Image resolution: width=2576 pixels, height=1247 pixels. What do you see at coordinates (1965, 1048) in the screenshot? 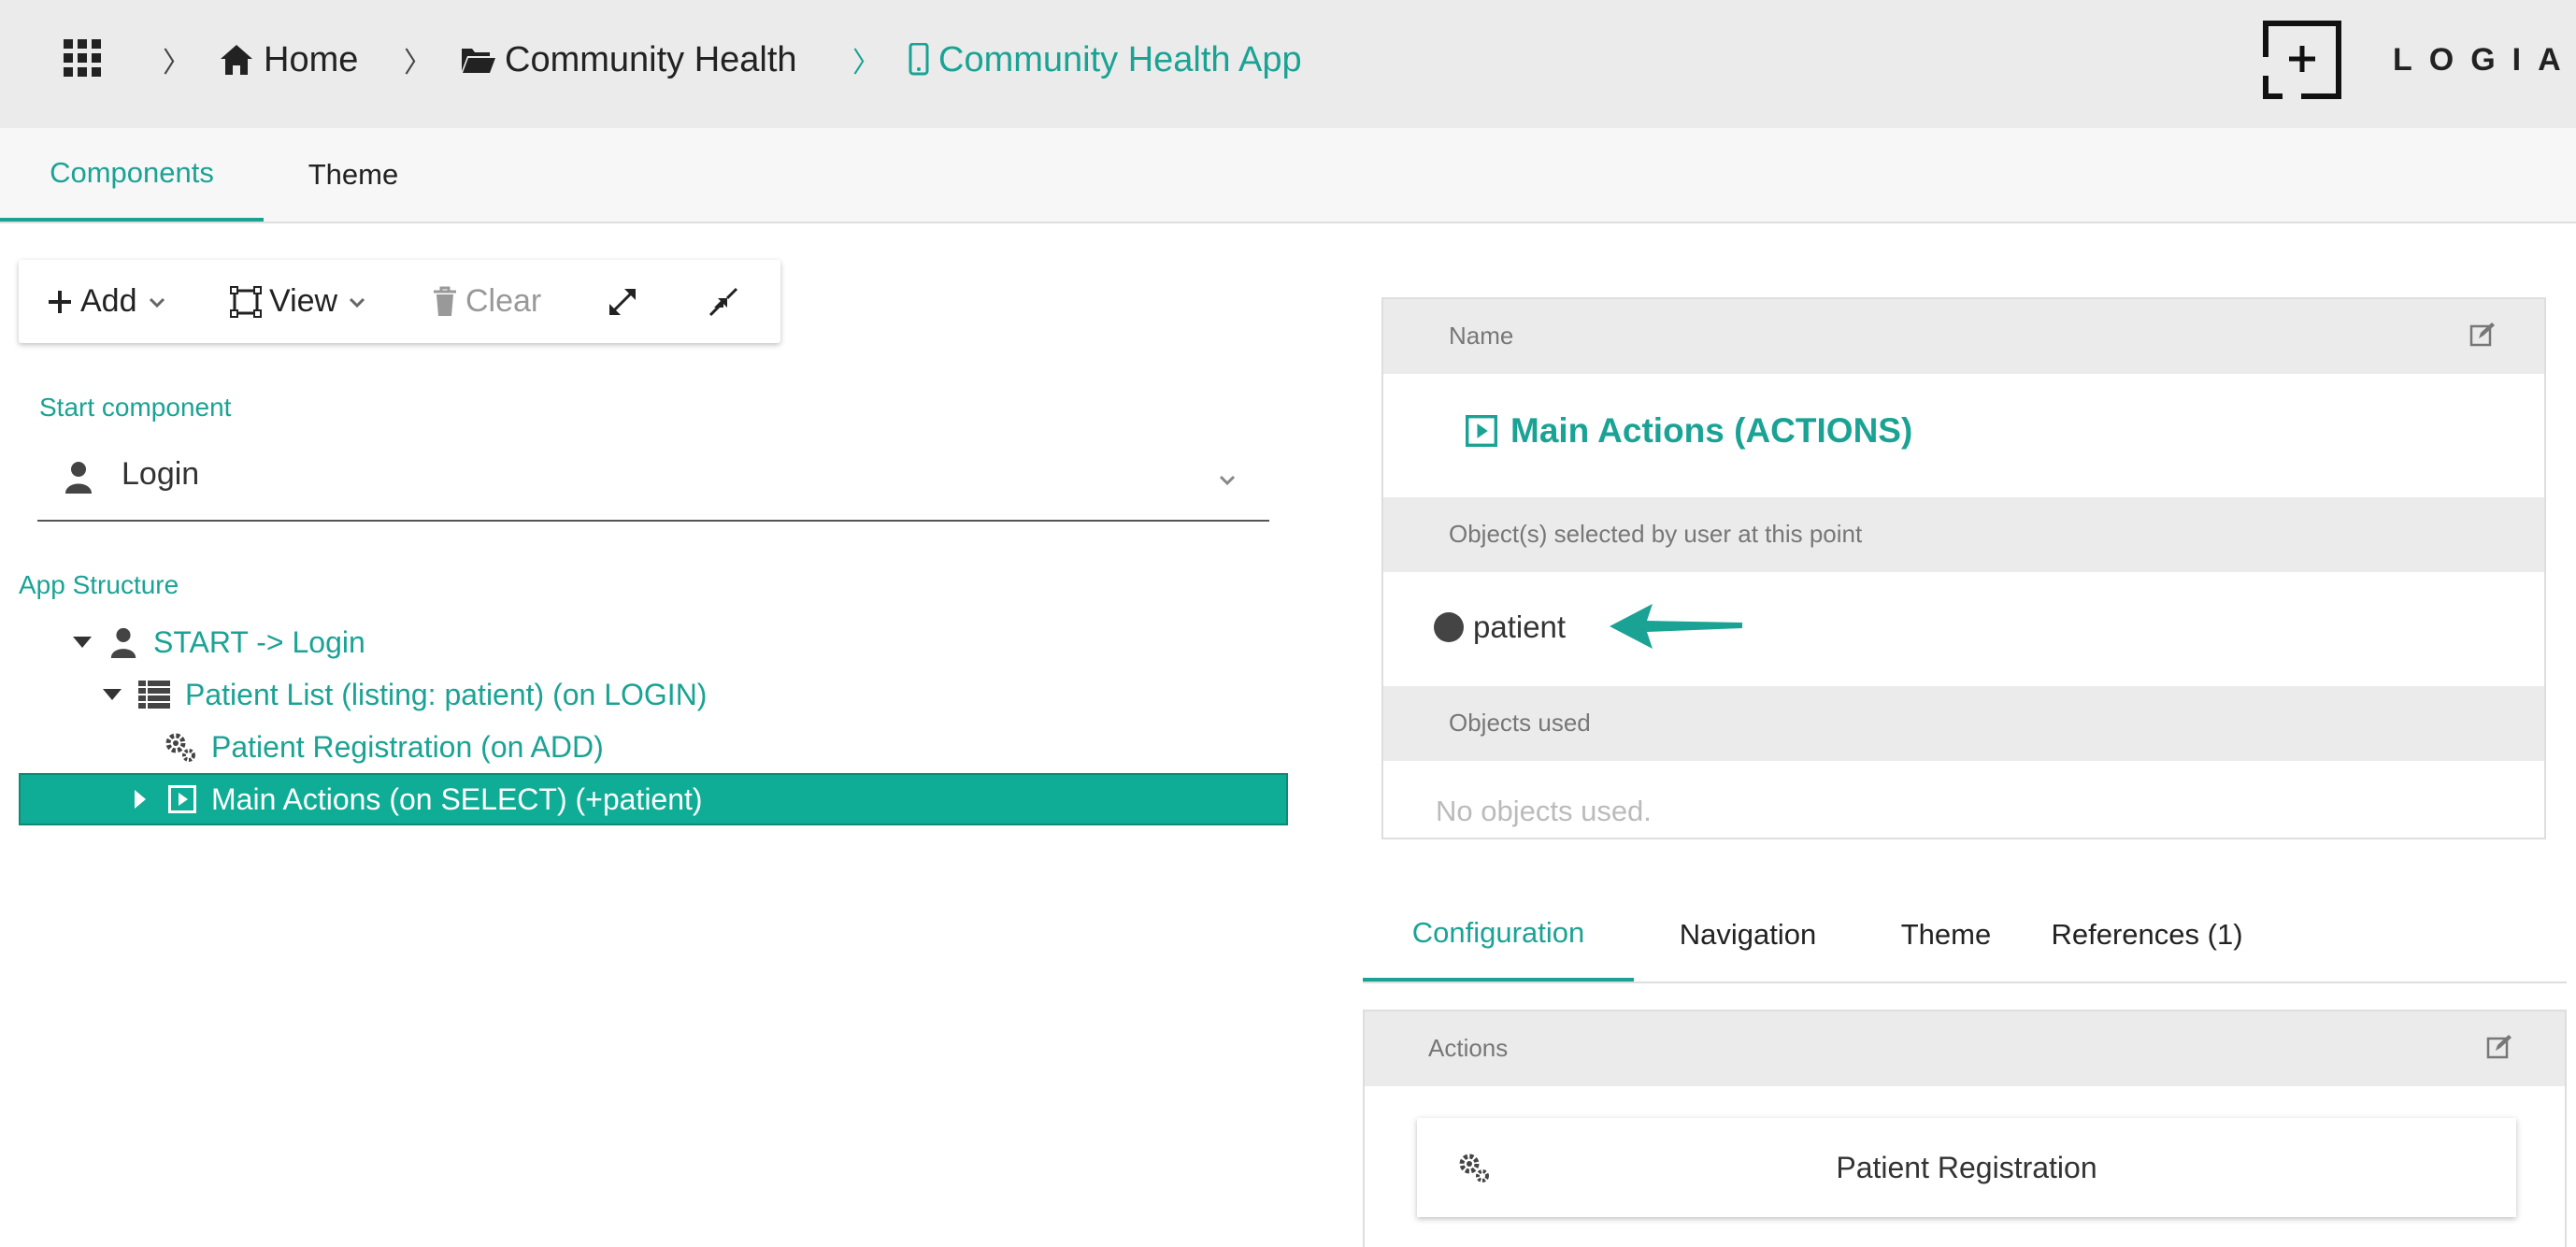
I see `actions-section-header: Actions` at bounding box center [1965, 1048].